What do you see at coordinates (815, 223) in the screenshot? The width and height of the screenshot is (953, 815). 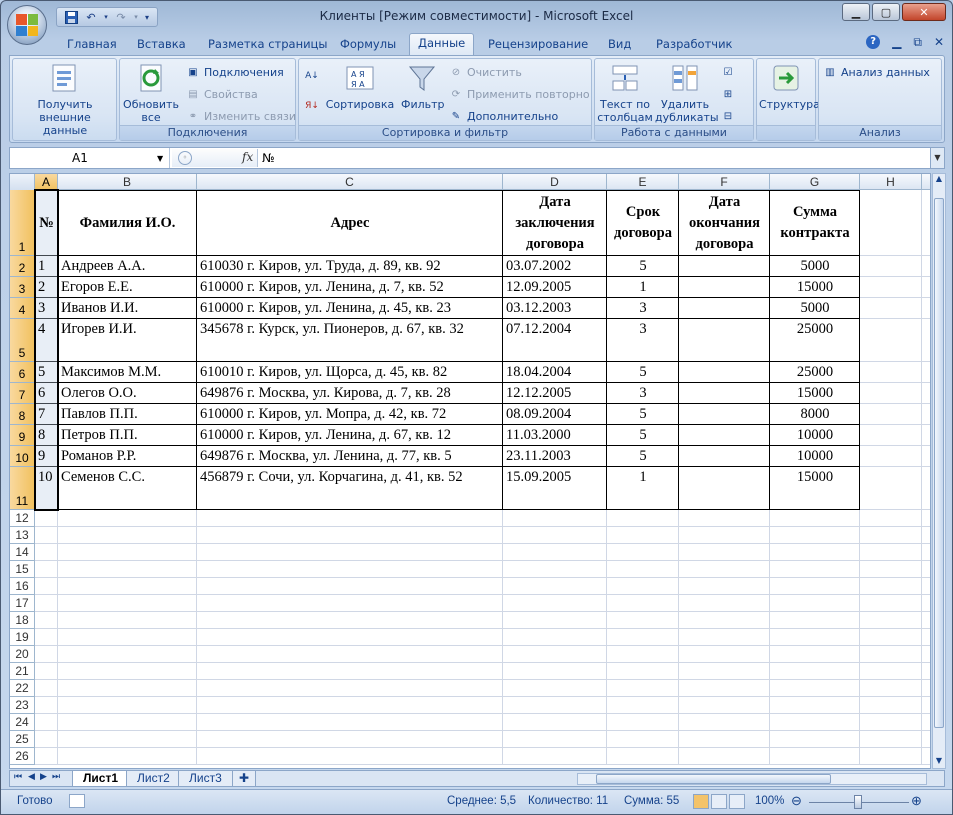 I see `header-cell: Сумма контракта` at bounding box center [815, 223].